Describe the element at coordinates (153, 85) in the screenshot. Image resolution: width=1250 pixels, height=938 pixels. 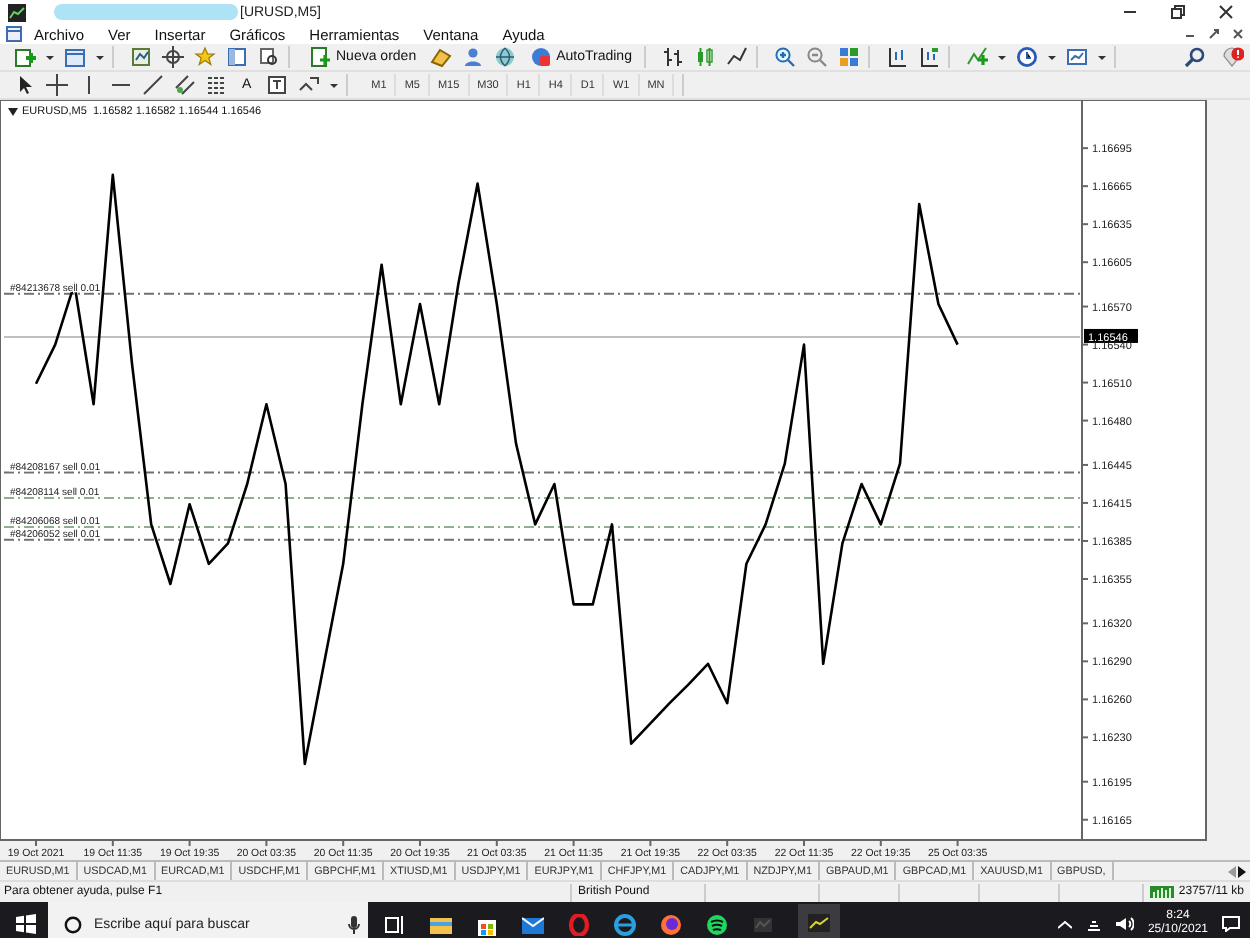
I see `trendline-icon` at that location.